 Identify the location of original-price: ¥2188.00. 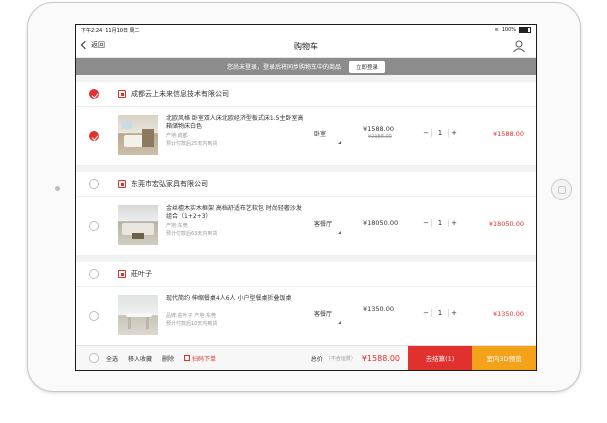
(380, 137).